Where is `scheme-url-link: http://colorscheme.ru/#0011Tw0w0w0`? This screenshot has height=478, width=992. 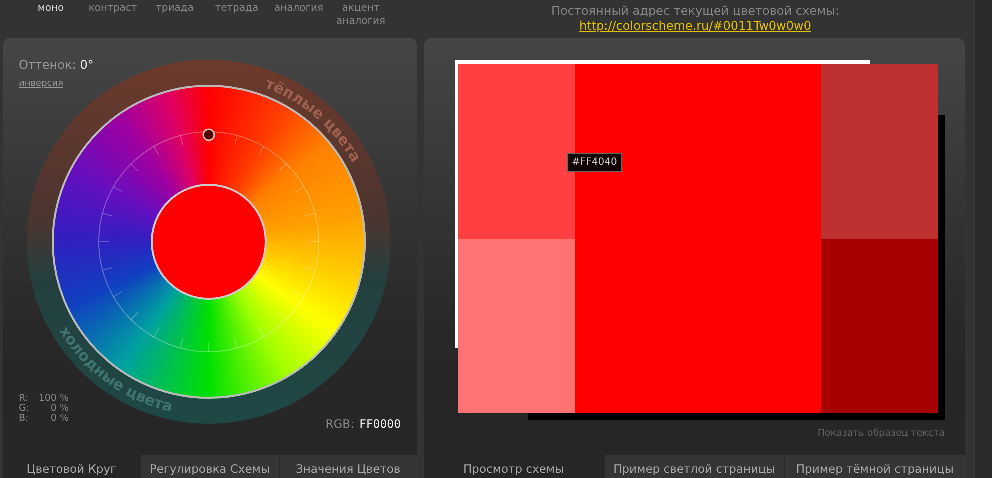 scheme-url-link: http://colorscheme.ru/#0011Tw0w0w0 is located at coordinates (696, 26).